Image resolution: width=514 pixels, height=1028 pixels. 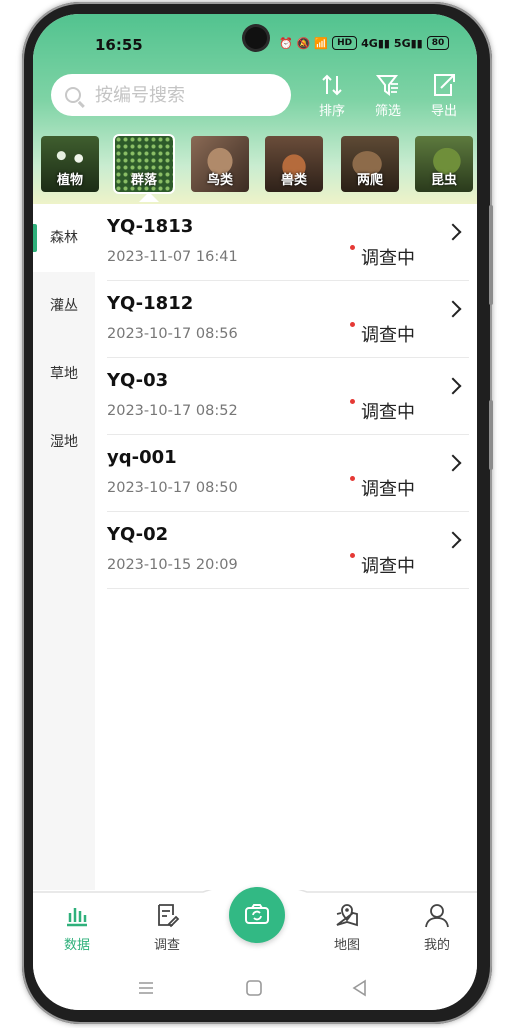 I want to click on toolbar: 排序 筛选 导出 删除, so click(x=393, y=95).